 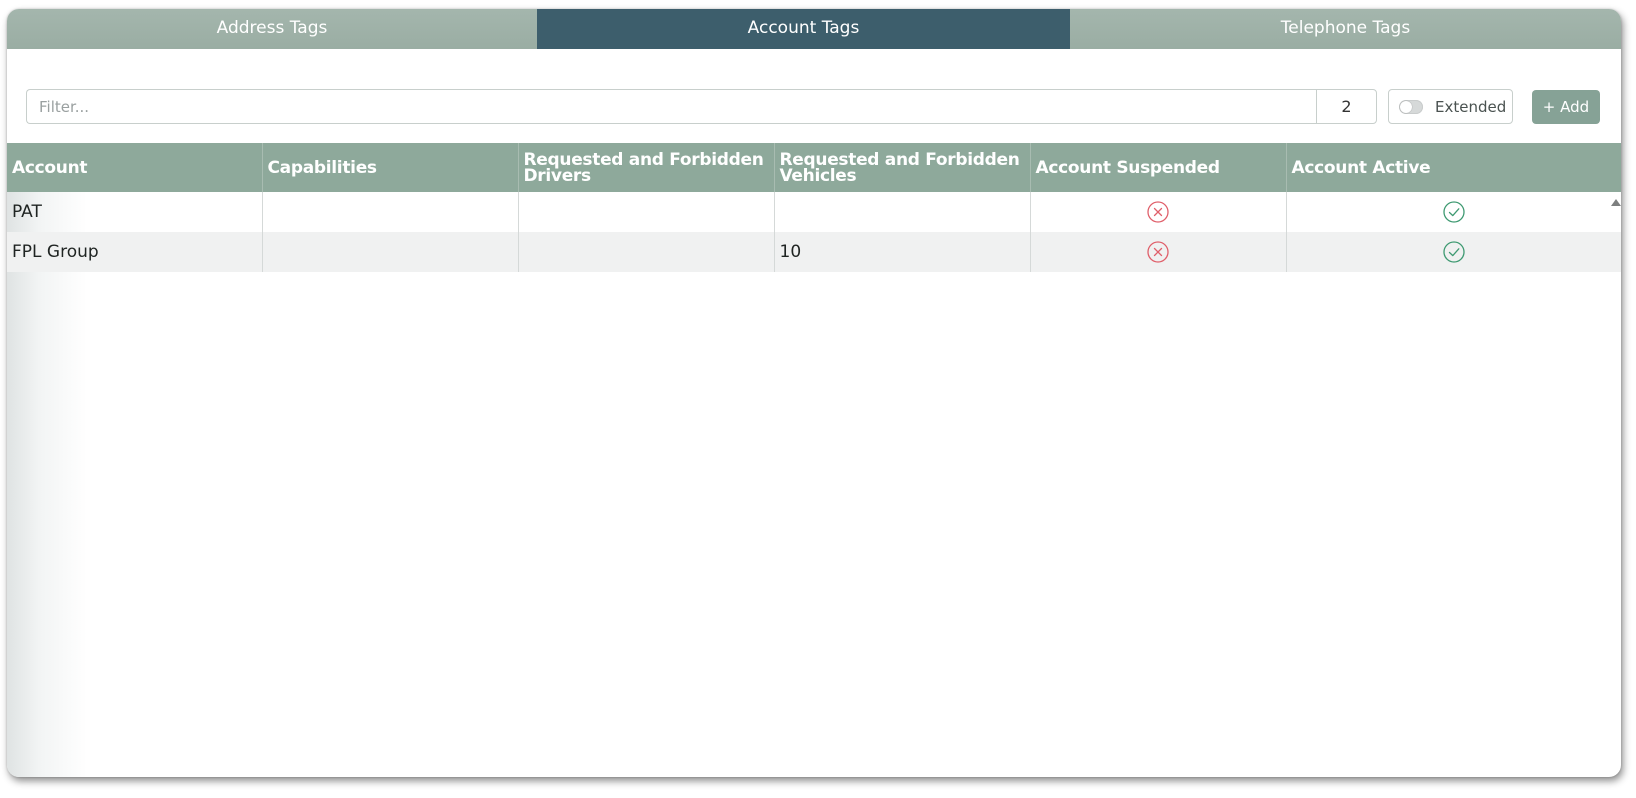 I want to click on filter-input, so click(x=671, y=106).